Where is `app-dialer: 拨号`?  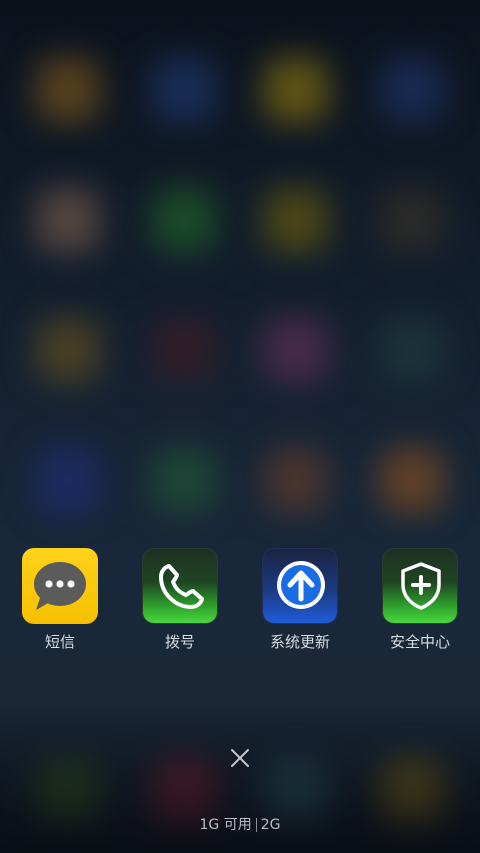
app-dialer: 拨号 is located at coordinates (180, 600).